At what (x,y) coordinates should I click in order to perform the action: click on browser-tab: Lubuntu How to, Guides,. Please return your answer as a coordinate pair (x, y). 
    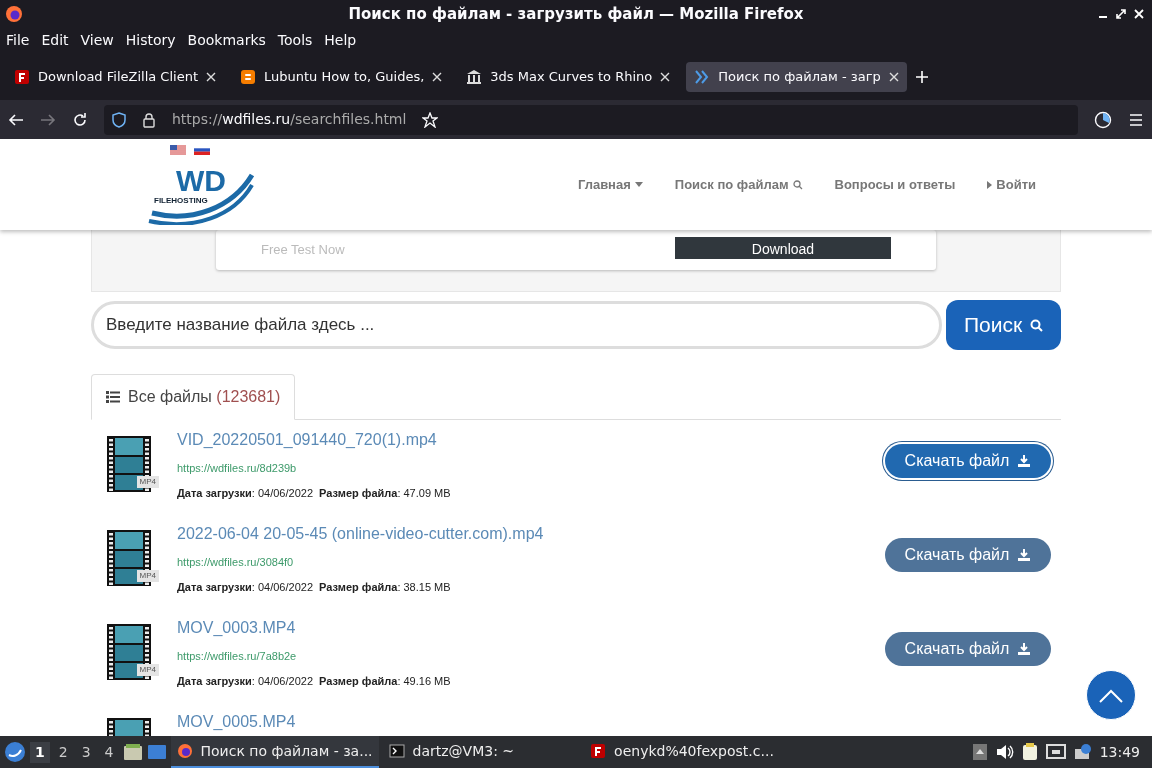
    Looking at the image, I should click on (341, 77).